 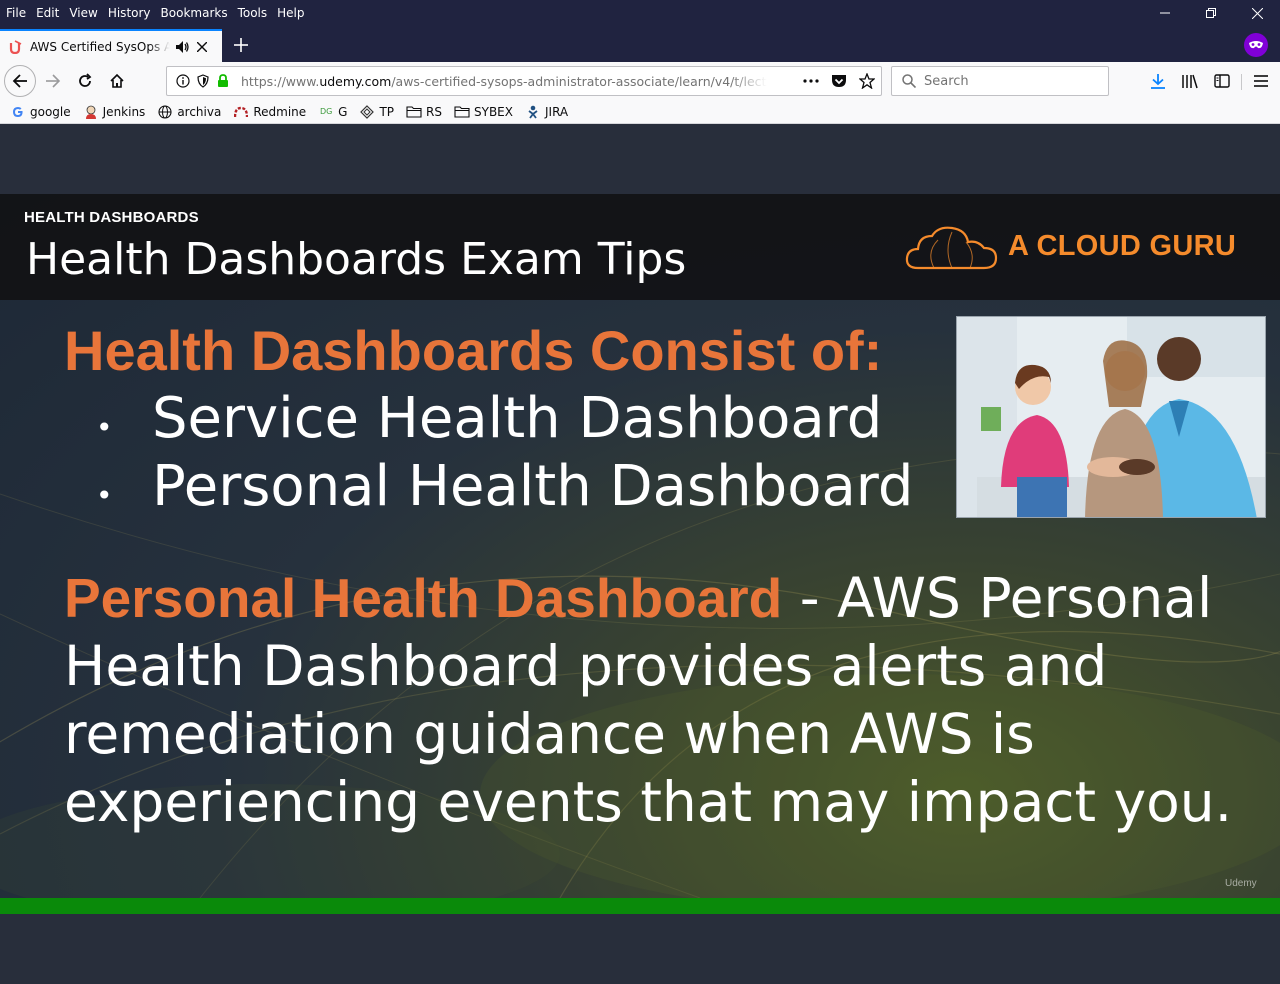 I want to click on lock-icon, so click(x=223, y=81).